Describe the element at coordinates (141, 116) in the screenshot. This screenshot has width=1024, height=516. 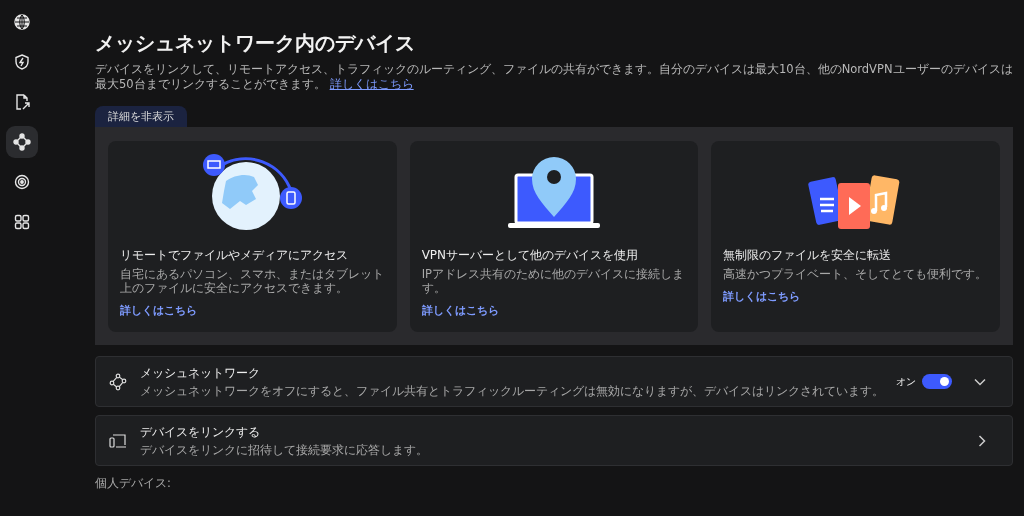
I see `hide-details-tab: 詳細を非表示` at that location.